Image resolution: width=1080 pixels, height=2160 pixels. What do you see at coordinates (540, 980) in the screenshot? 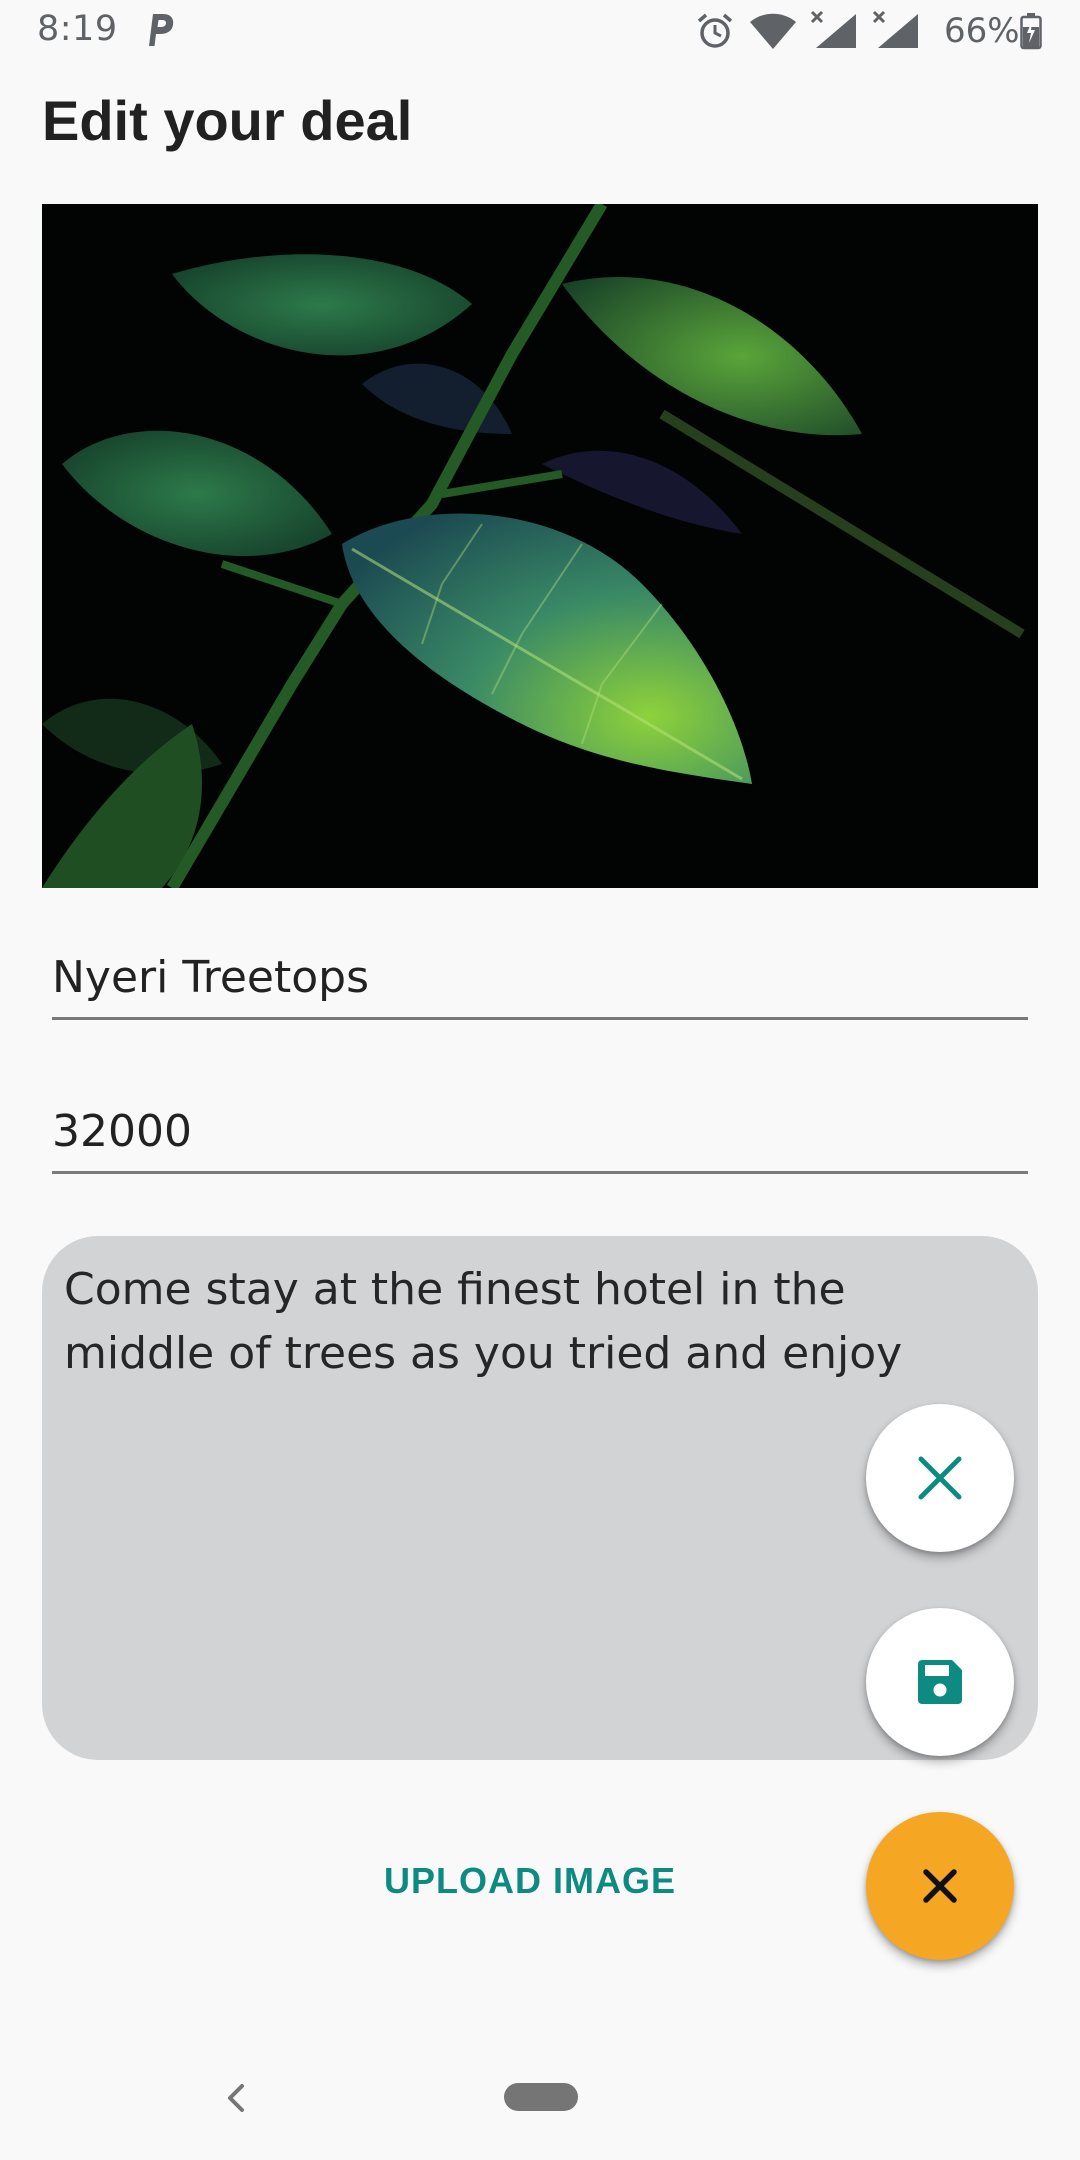
I see `deal-title-field: Nyeri Treetops` at bounding box center [540, 980].